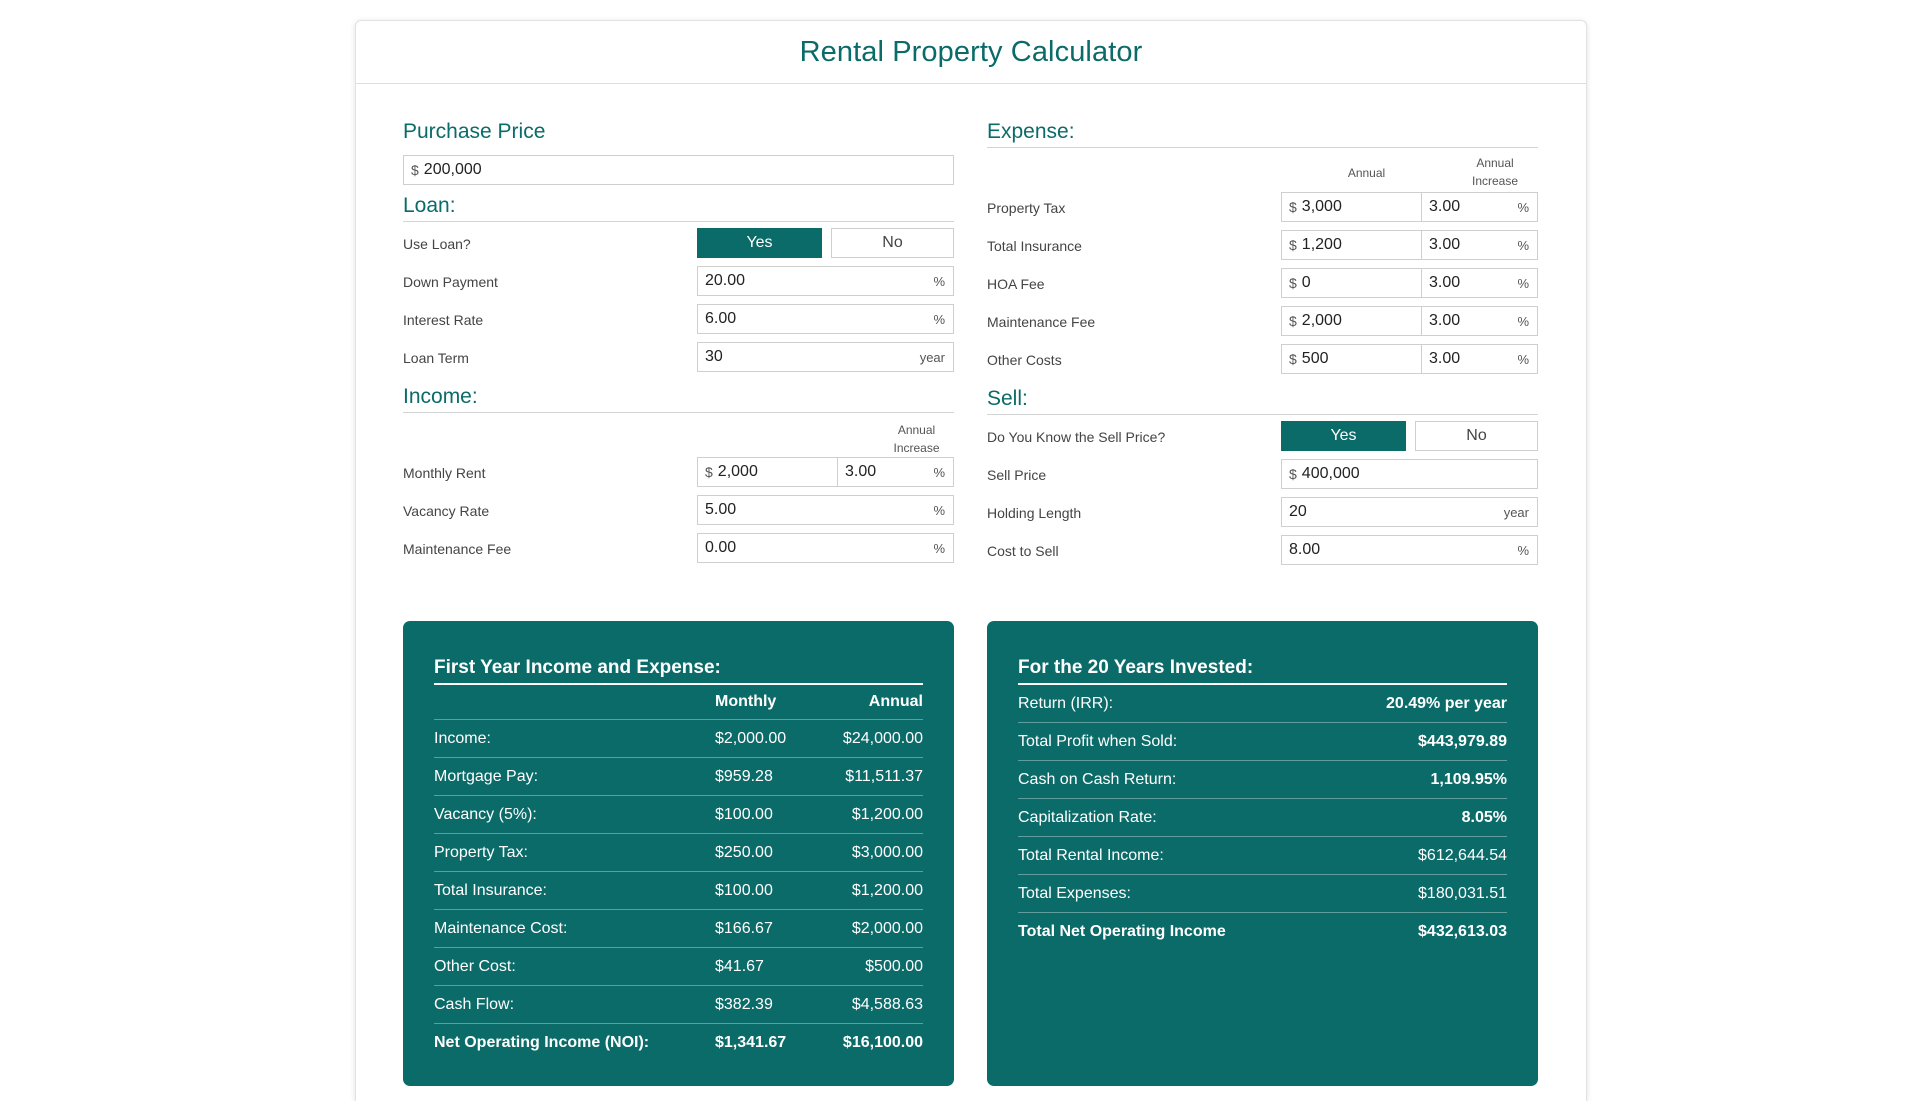  Describe the element at coordinates (1122, 931) in the screenshot. I see `row-label: Total Net Operating Income` at that location.